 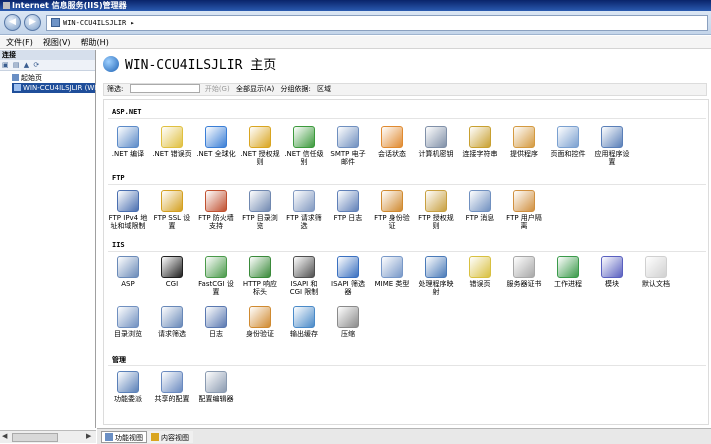 I want to click on scroll-left-icon: ◀, so click(x=4, y=436).